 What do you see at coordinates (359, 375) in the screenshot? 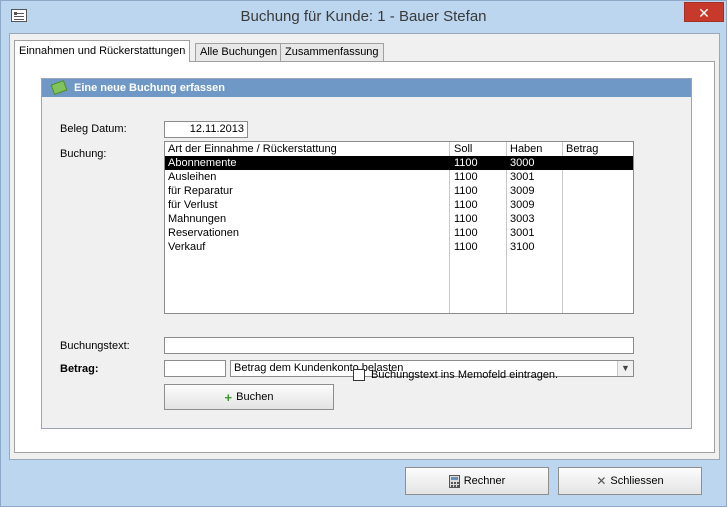
I see `memo-checkbox` at bounding box center [359, 375].